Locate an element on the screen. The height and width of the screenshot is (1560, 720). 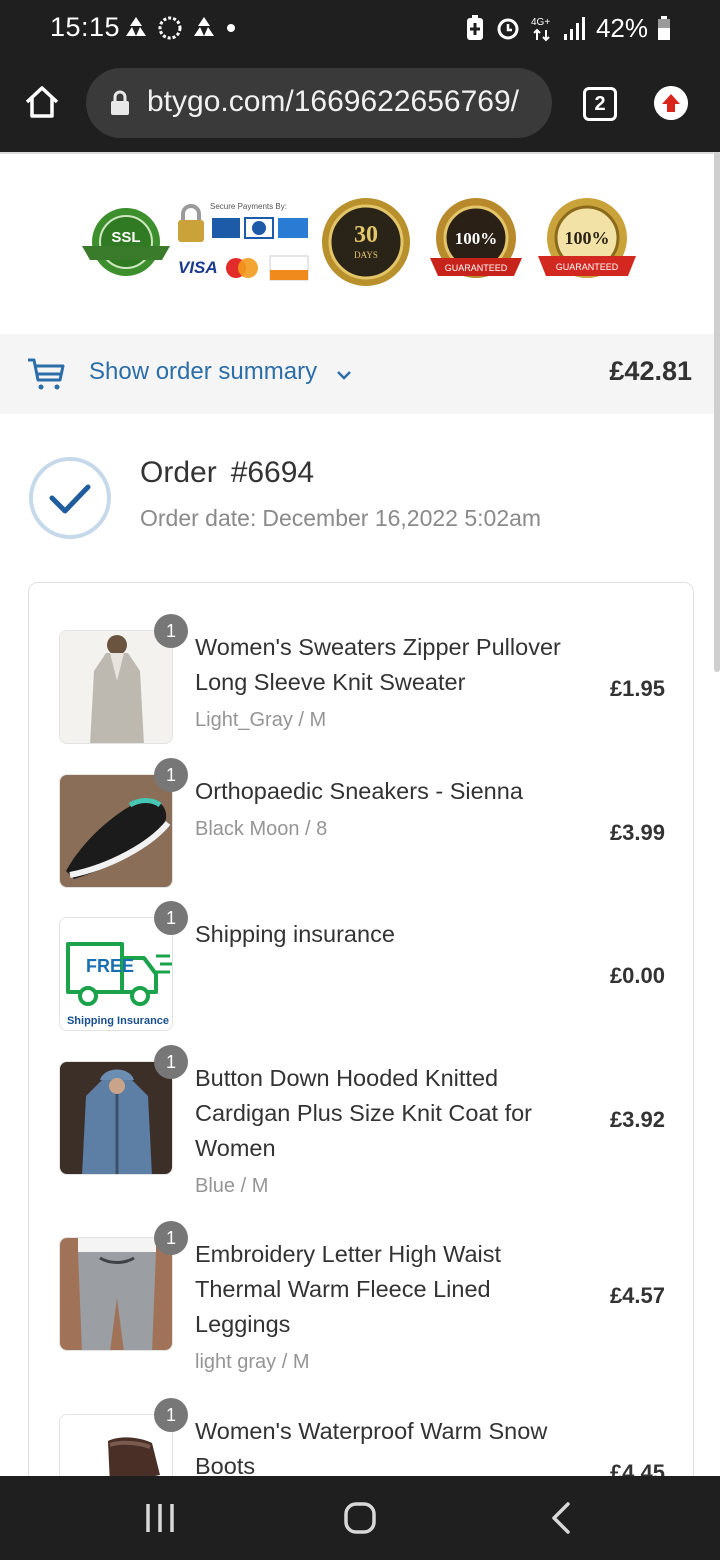
lock-icon is located at coordinates (120, 102).